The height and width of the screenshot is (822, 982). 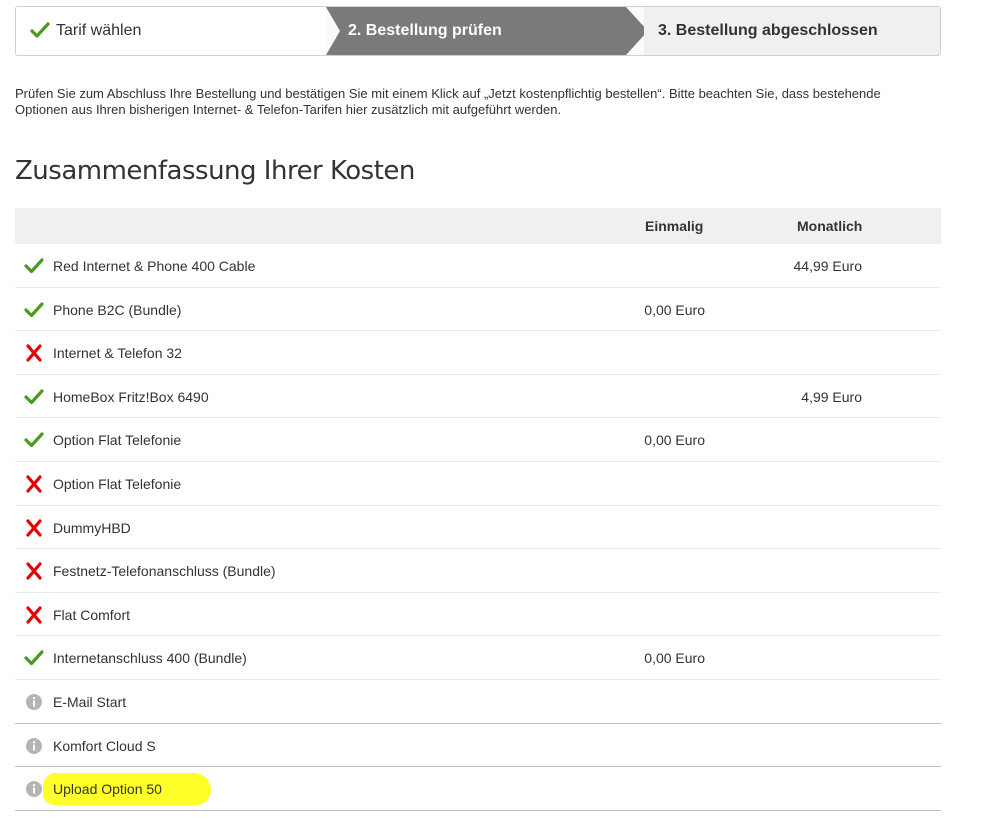 I want to click on row-label: DummyHBD, so click(x=92, y=527).